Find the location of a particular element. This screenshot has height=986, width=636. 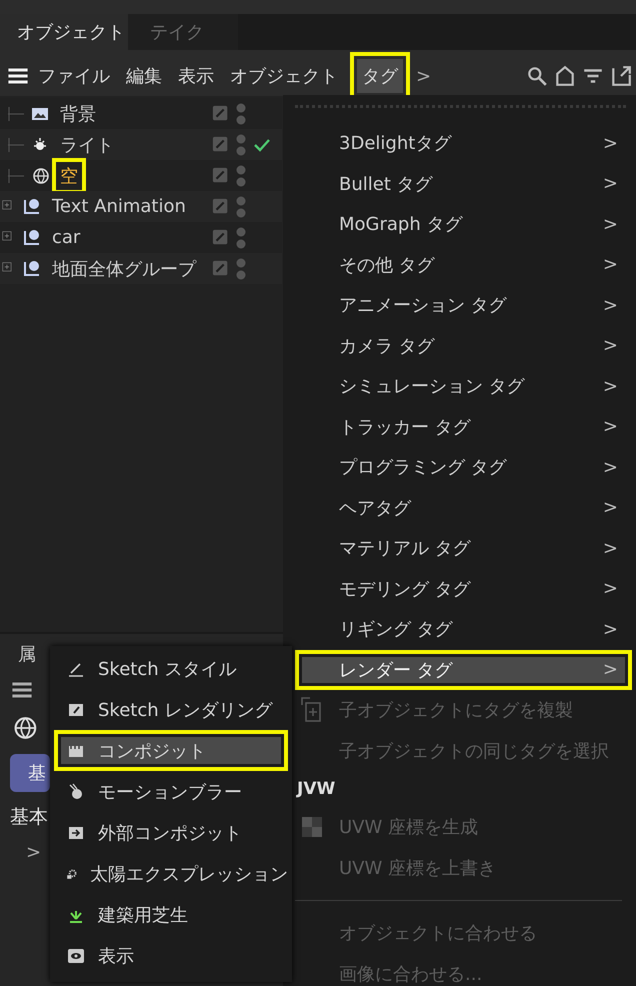

submenu-item: プログラミング タグ > is located at coordinates (463, 467).